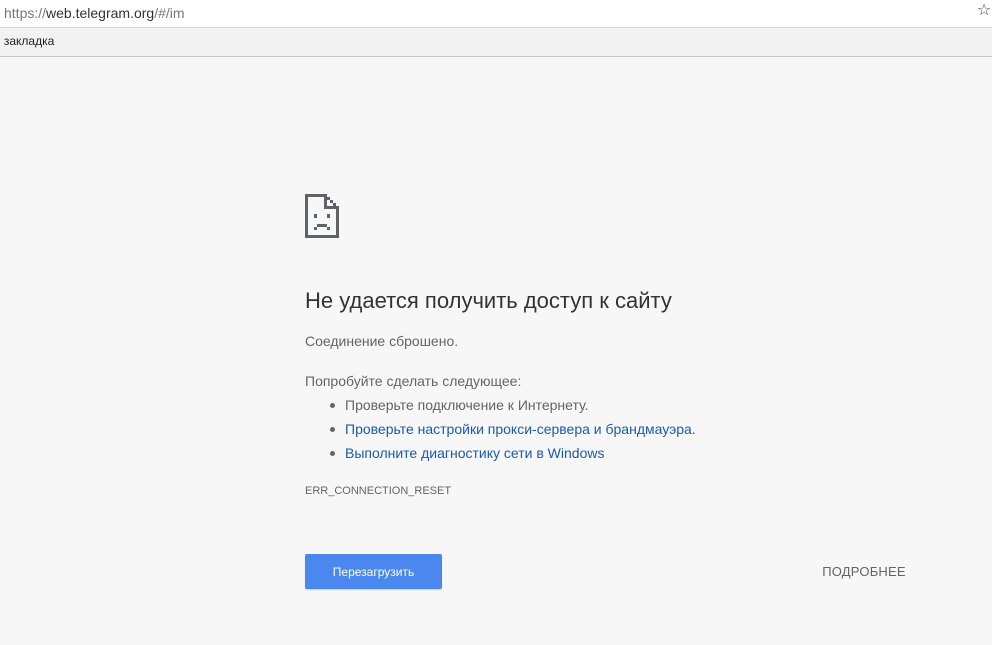  What do you see at coordinates (382, 341) in the screenshot?
I see `error-subtitle: Соединение сброшено.` at bounding box center [382, 341].